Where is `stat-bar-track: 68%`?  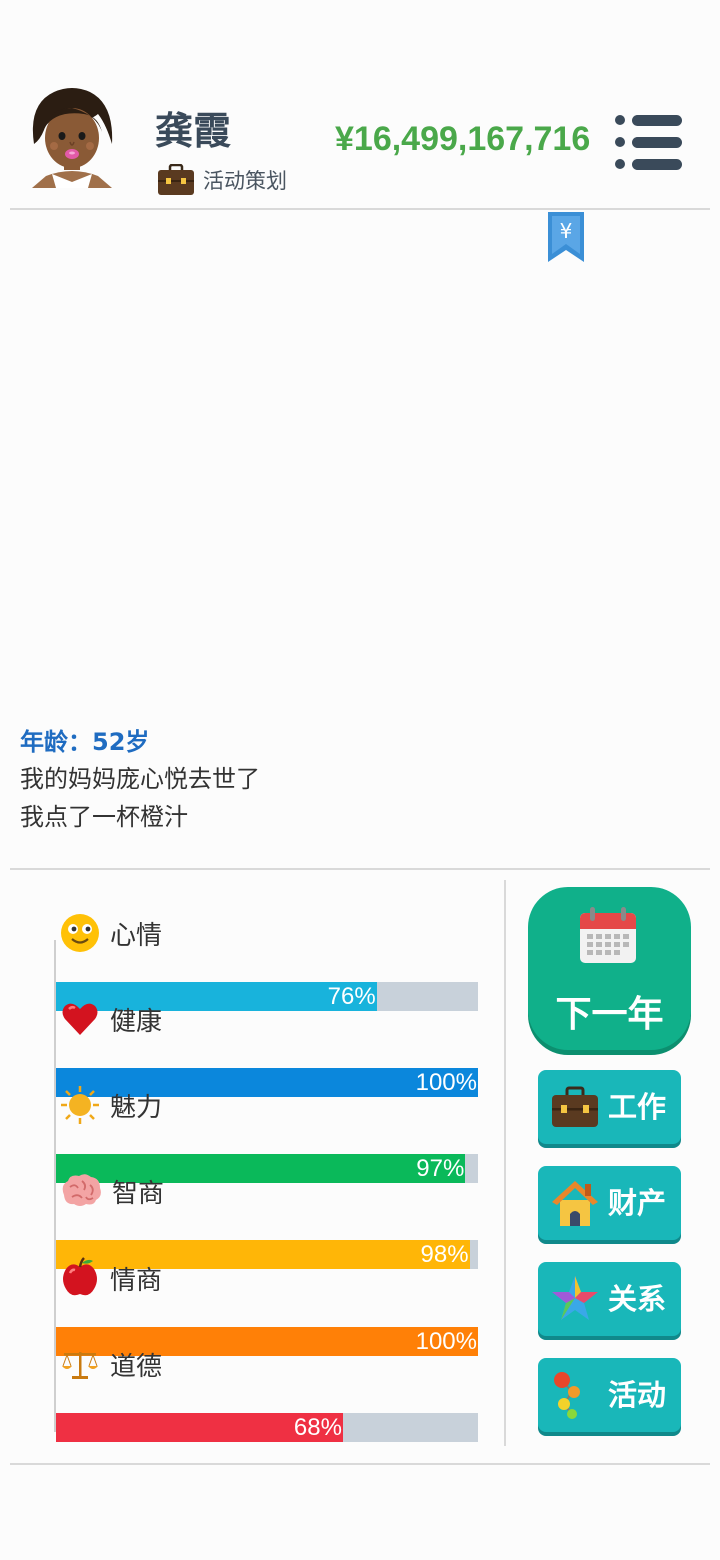 stat-bar-track: 68% is located at coordinates (267, 1427).